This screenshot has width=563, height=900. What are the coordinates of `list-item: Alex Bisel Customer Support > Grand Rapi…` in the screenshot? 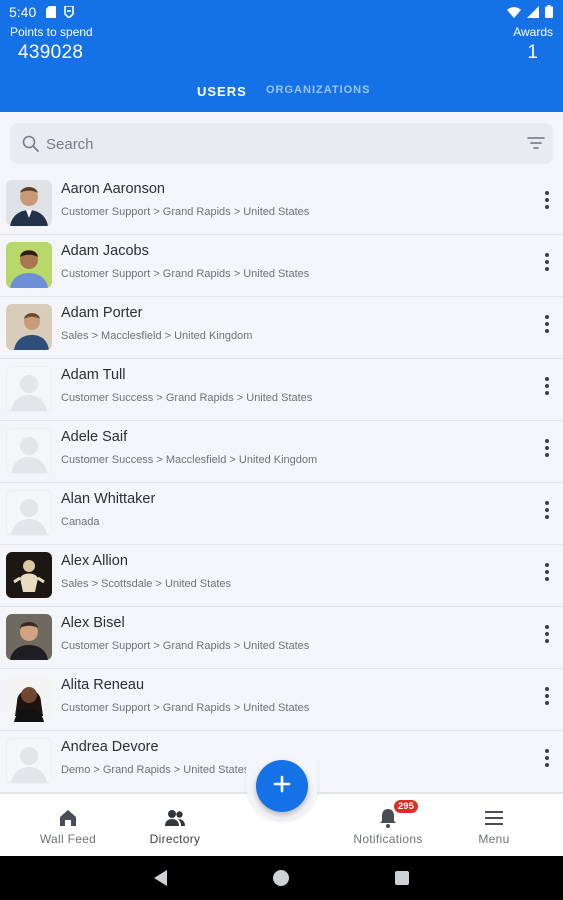 It's located at (281, 638).